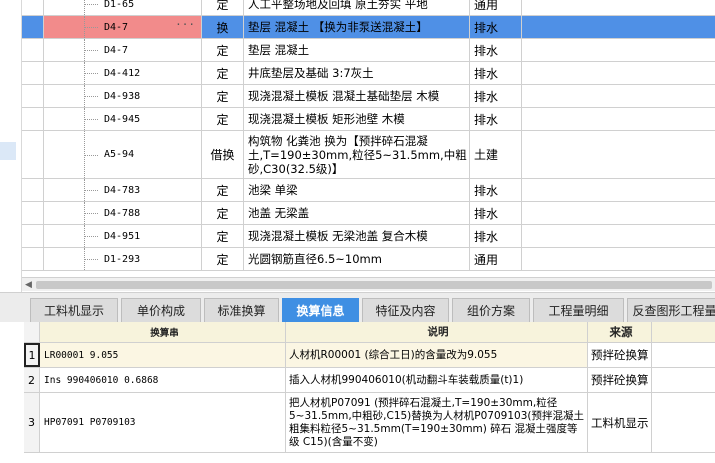  I want to click on row-number: 2, so click(32, 380).